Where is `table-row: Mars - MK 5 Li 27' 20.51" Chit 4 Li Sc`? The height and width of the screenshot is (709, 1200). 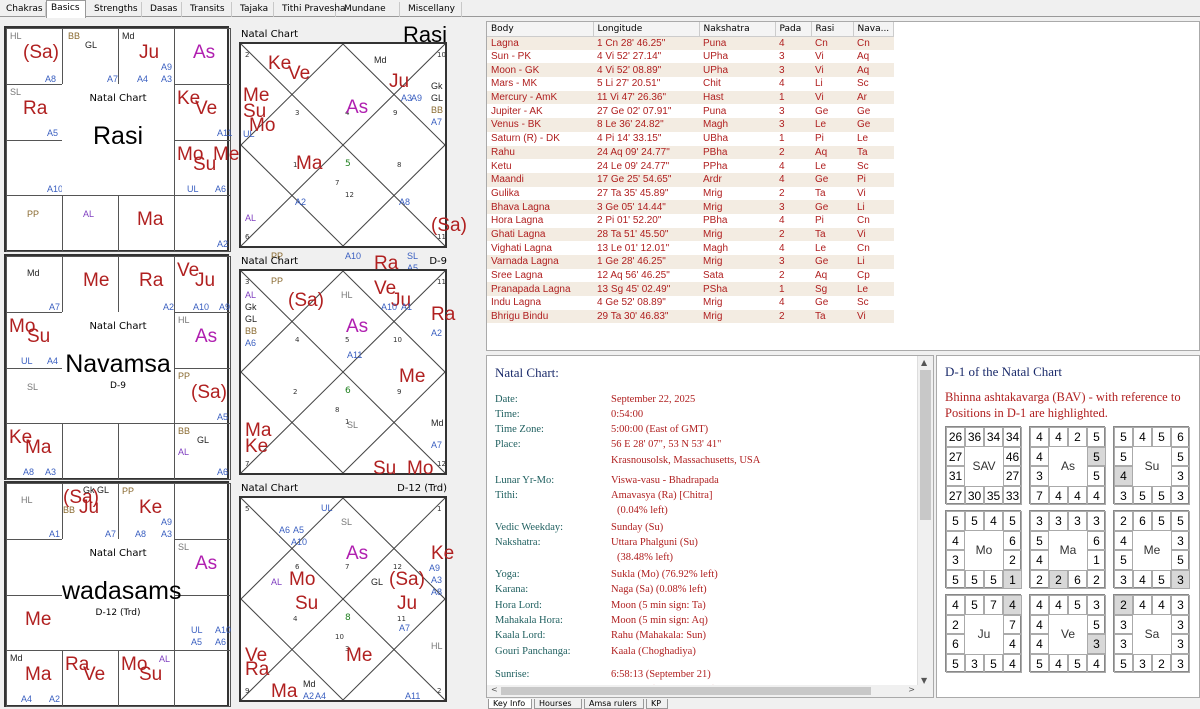
table-row: Mars - MK 5 Li 27' 20.51" Chit 4 Li Sc is located at coordinates (690, 84).